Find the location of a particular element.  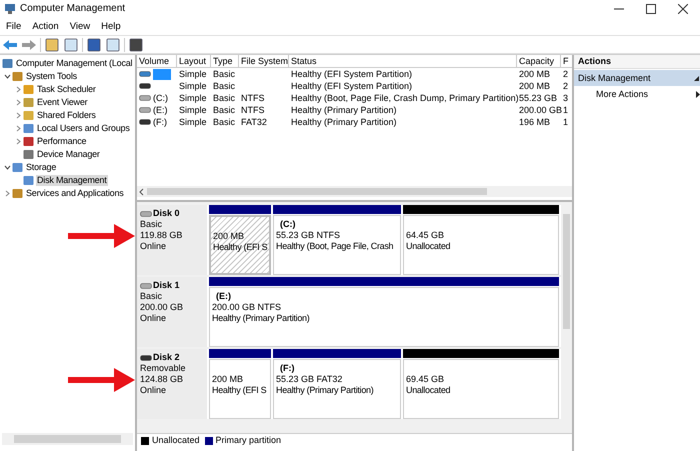

menu-item: File is located at coordinates (14, 26).